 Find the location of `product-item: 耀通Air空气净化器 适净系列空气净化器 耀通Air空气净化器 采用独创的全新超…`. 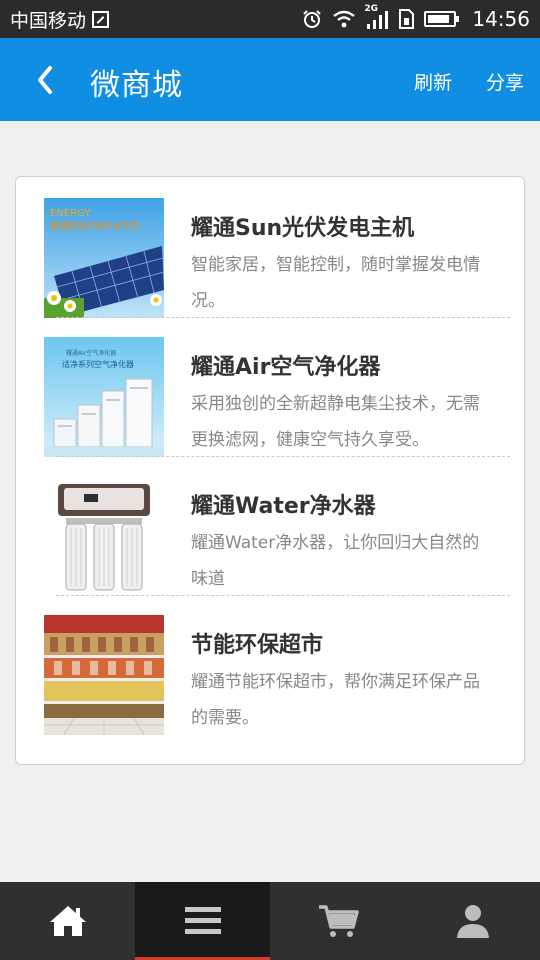

product-item: 耀通Air空气净化器 适净系列空气净化器 耀通Air空气净化器 采用独创的全新超… is located at coordinates (271, 386).